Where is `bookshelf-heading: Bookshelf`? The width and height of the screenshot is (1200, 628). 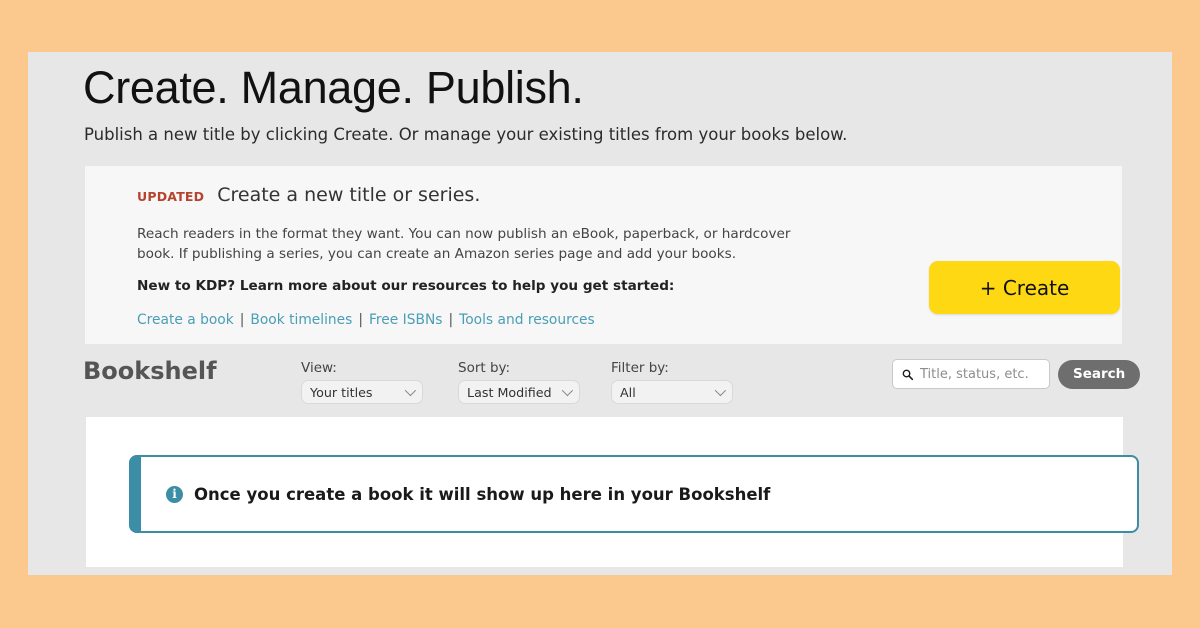
bookshelf-heading: Bookshelf is located at coordinates (150, 371).